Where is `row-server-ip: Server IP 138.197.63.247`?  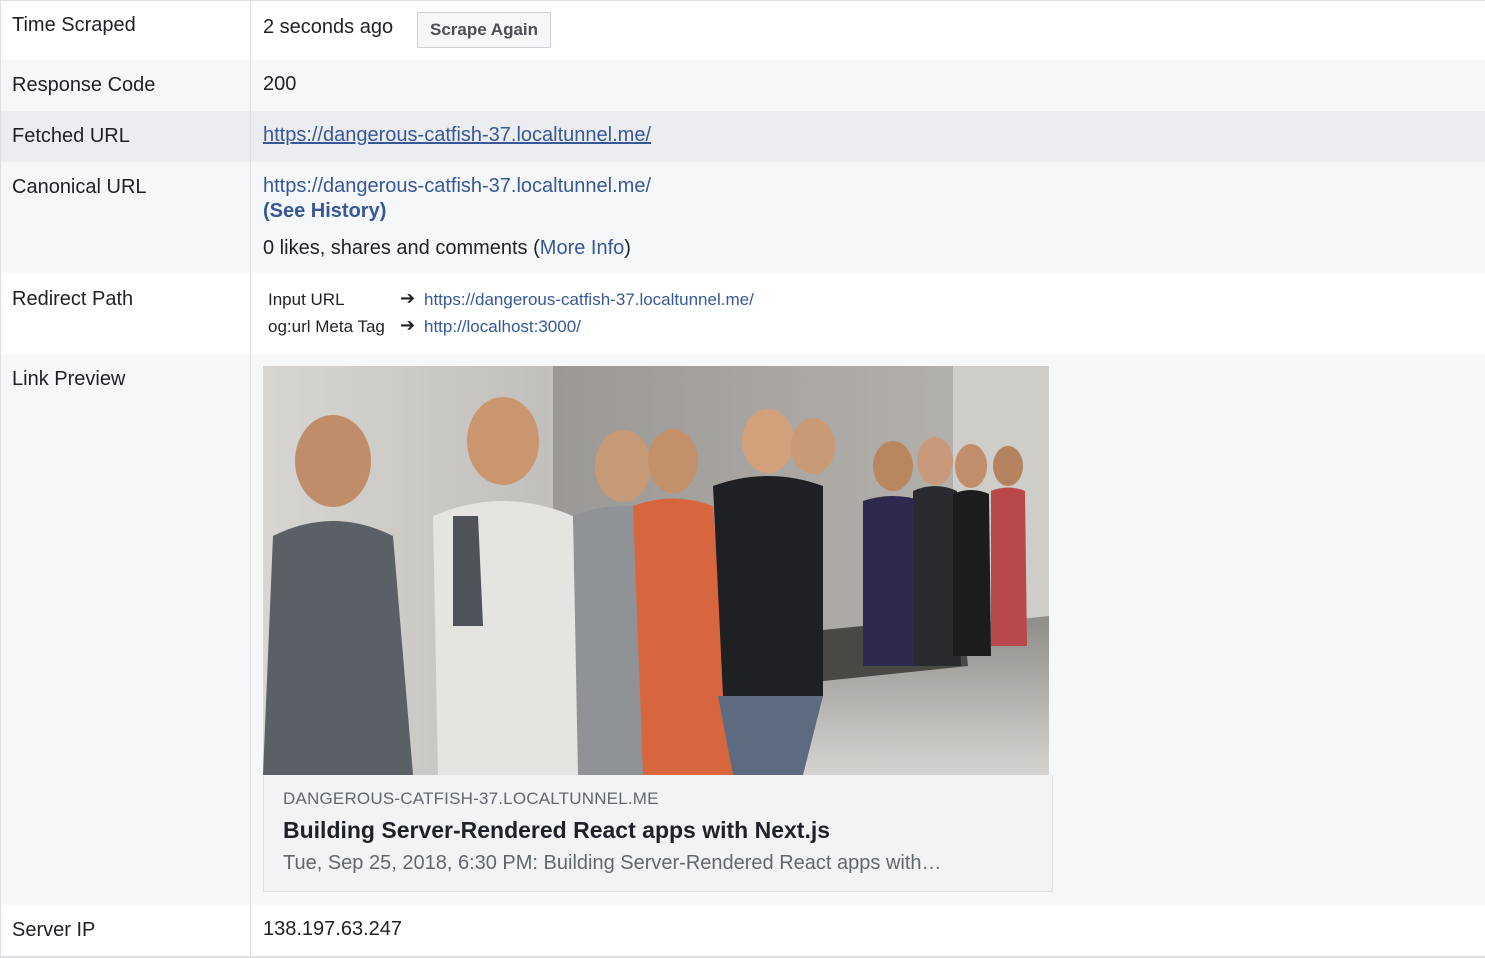
row-server-ip: Server IP 138.197.63.247 is located at coordinates (743, 930).